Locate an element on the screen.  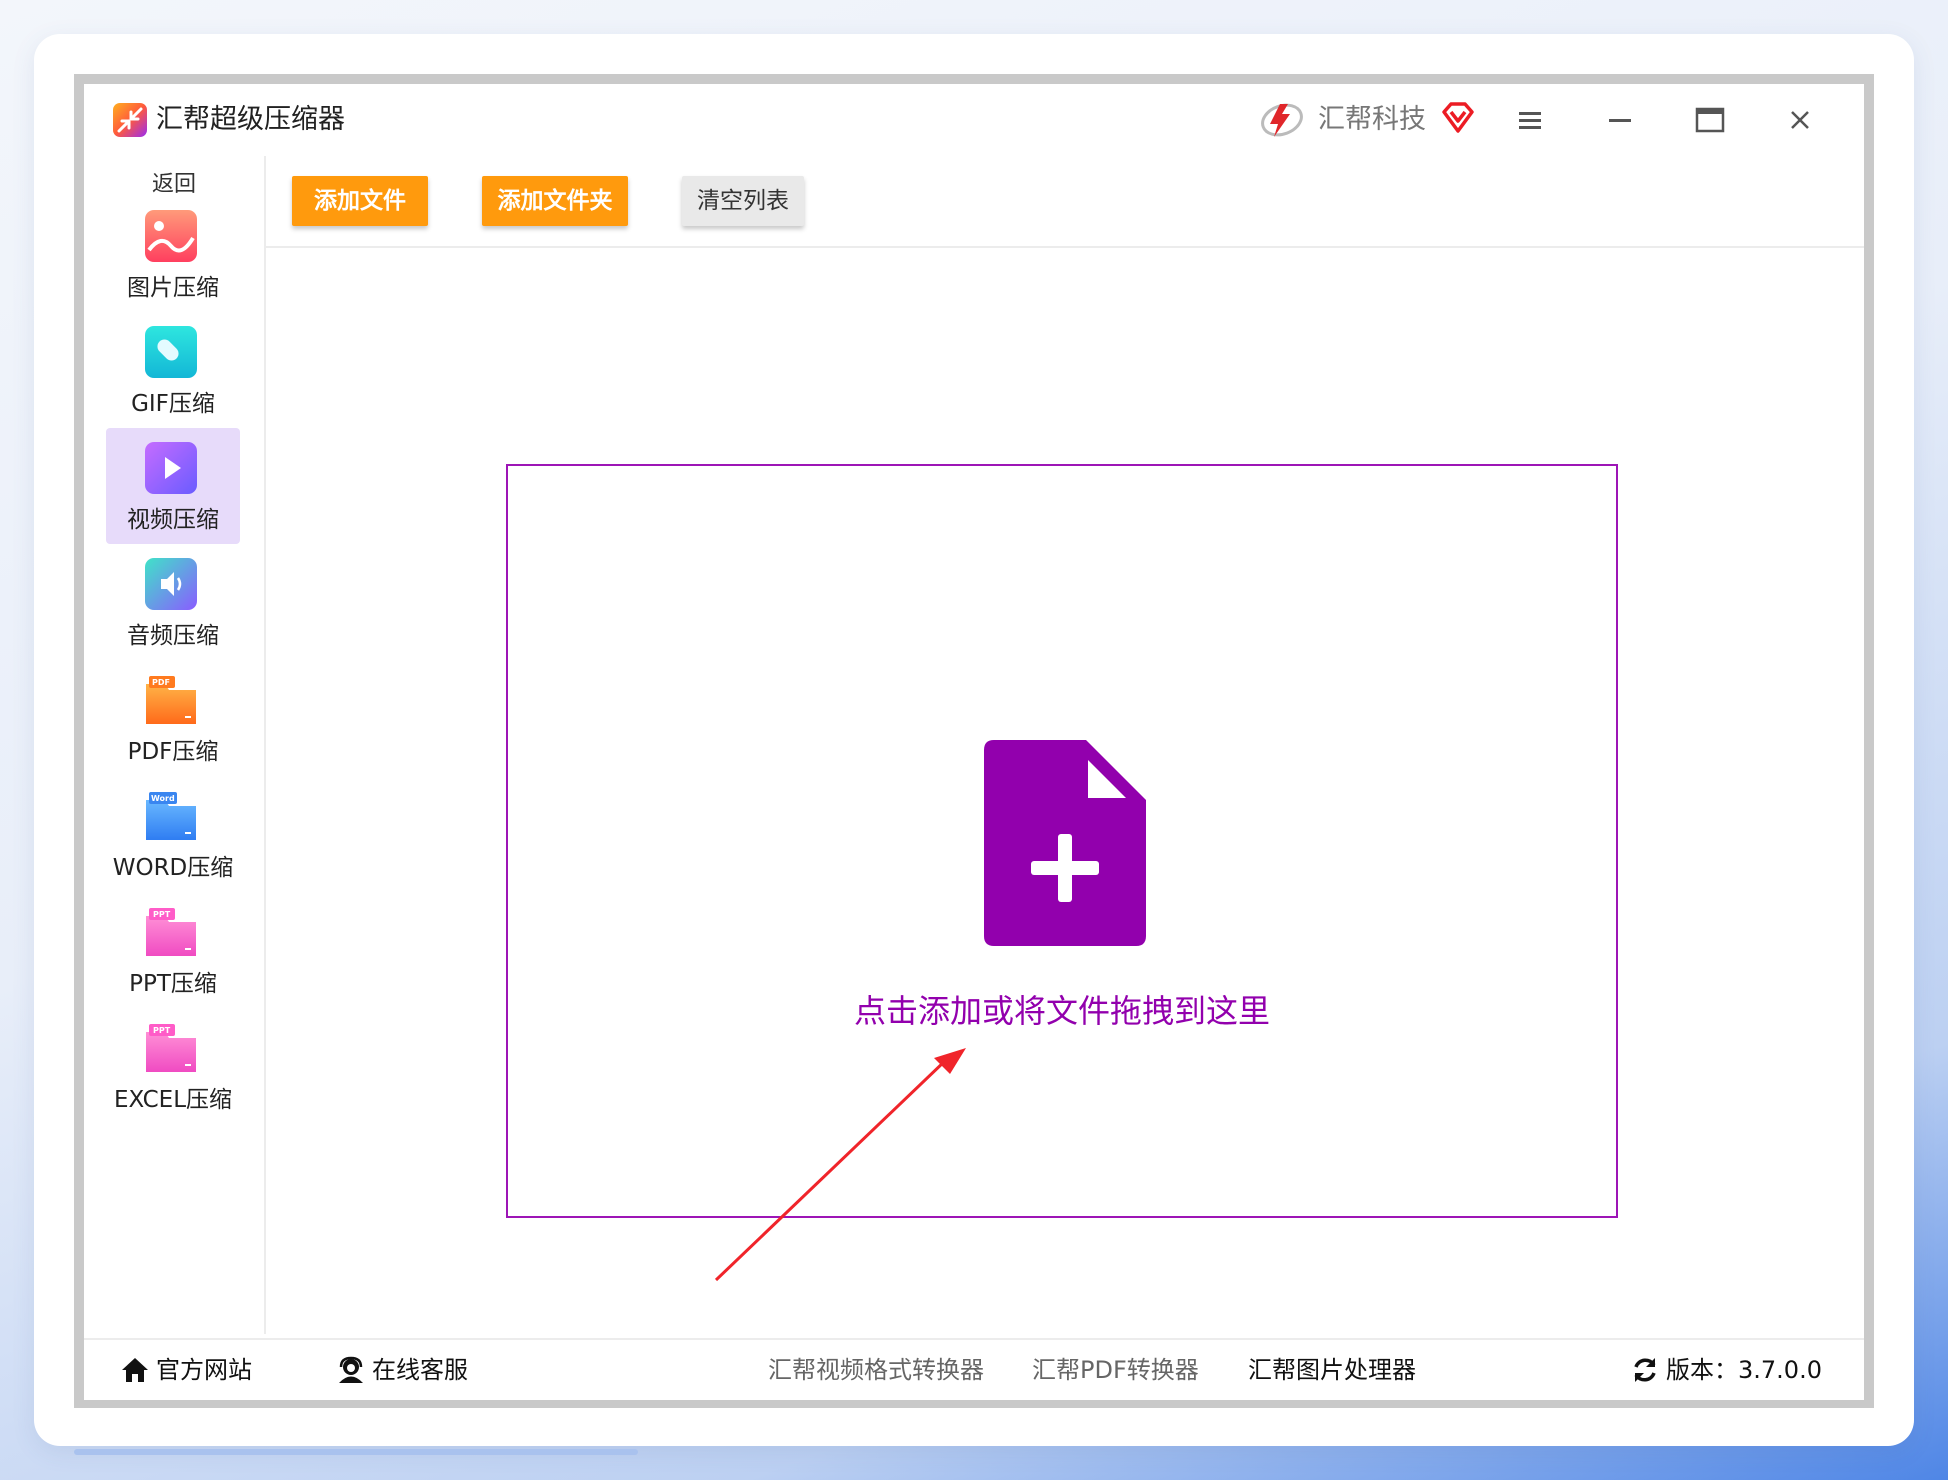
pdf-converter-link: 汇帮PDF转换器 is located at coordinates (1115, 1370).